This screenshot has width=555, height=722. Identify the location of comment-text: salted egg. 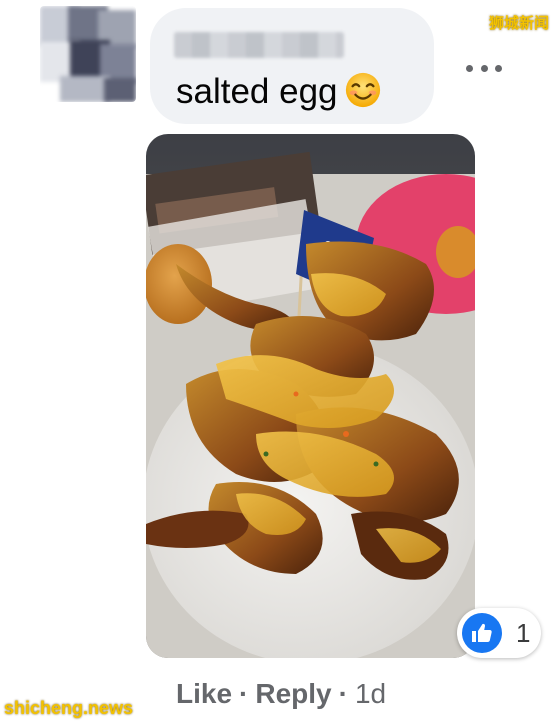
(279, 92).